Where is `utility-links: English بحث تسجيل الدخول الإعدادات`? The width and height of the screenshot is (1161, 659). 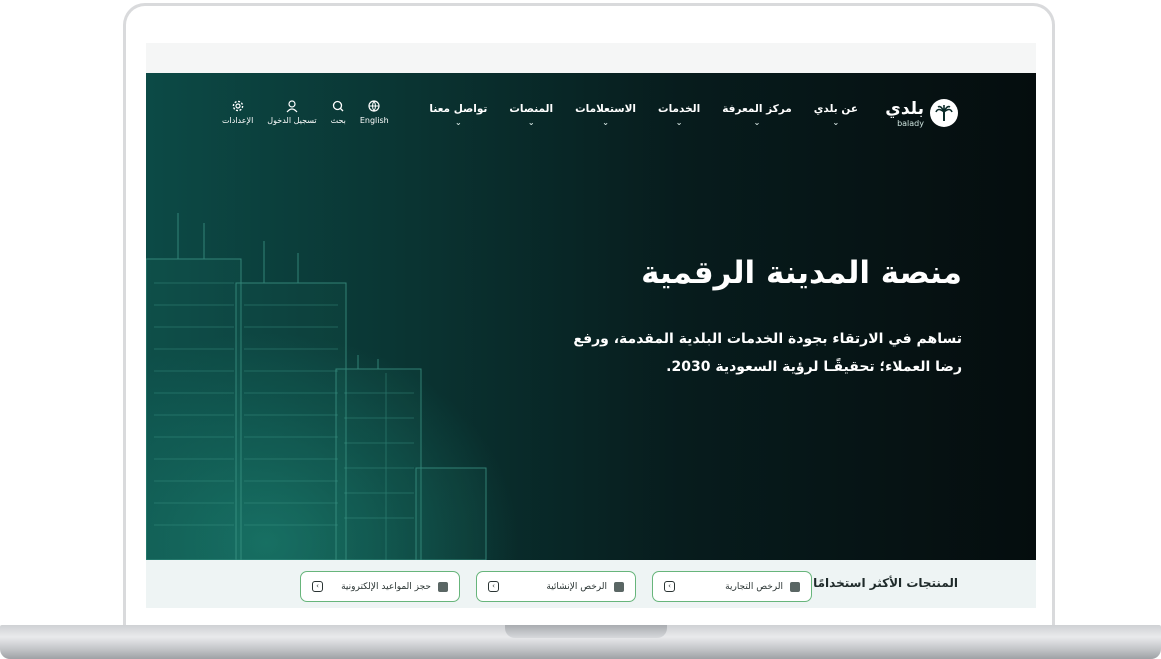 utility-links: English بحث تسجيل الدخول الإعدادات is located at coordinates (305, 112).